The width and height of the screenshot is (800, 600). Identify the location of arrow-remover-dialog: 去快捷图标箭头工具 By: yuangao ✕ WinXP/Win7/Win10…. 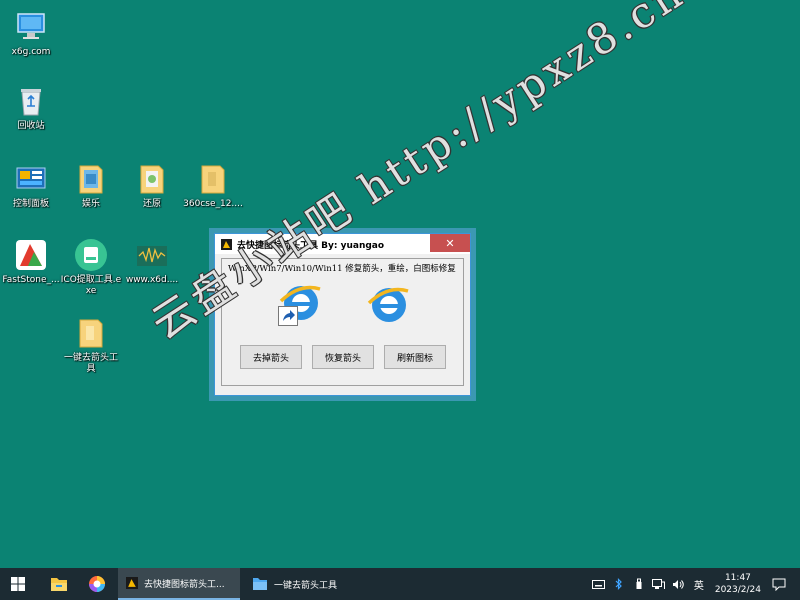
(342, 314).